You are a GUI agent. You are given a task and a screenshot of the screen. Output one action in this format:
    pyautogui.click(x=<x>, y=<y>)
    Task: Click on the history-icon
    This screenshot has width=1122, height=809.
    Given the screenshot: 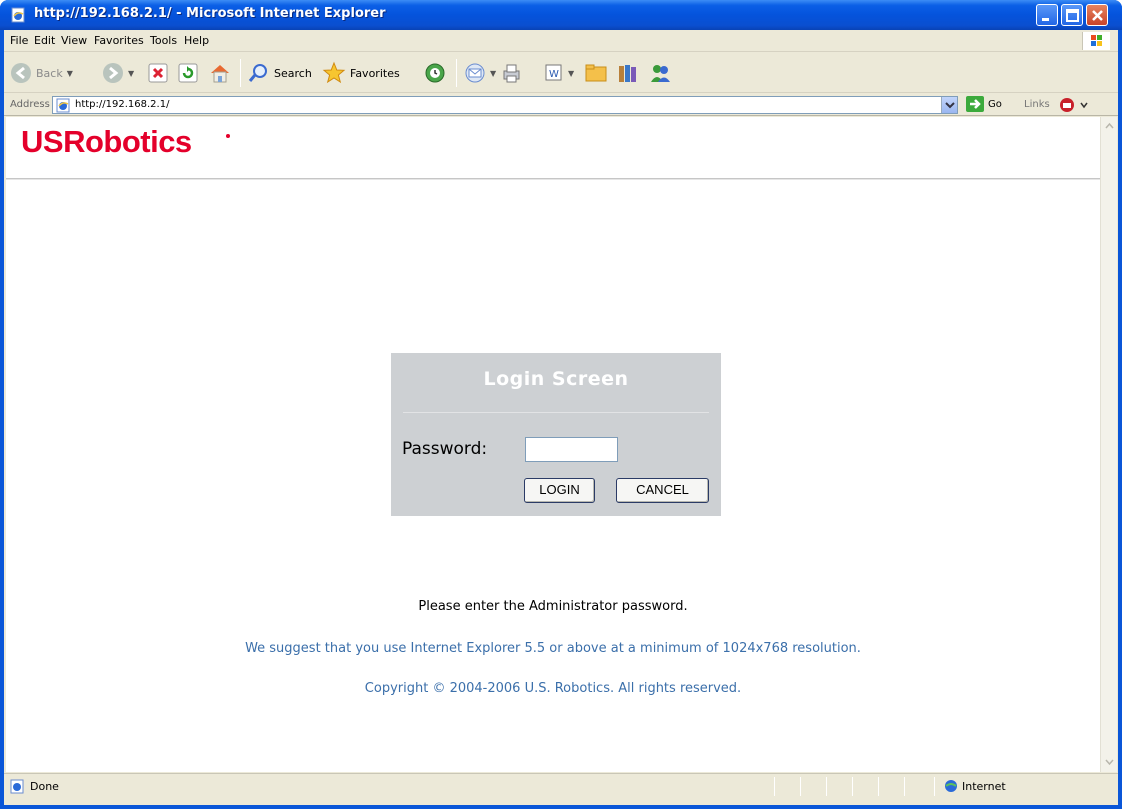 What is the action you would take?
    pyautogui.click(x=435, y=73)
    